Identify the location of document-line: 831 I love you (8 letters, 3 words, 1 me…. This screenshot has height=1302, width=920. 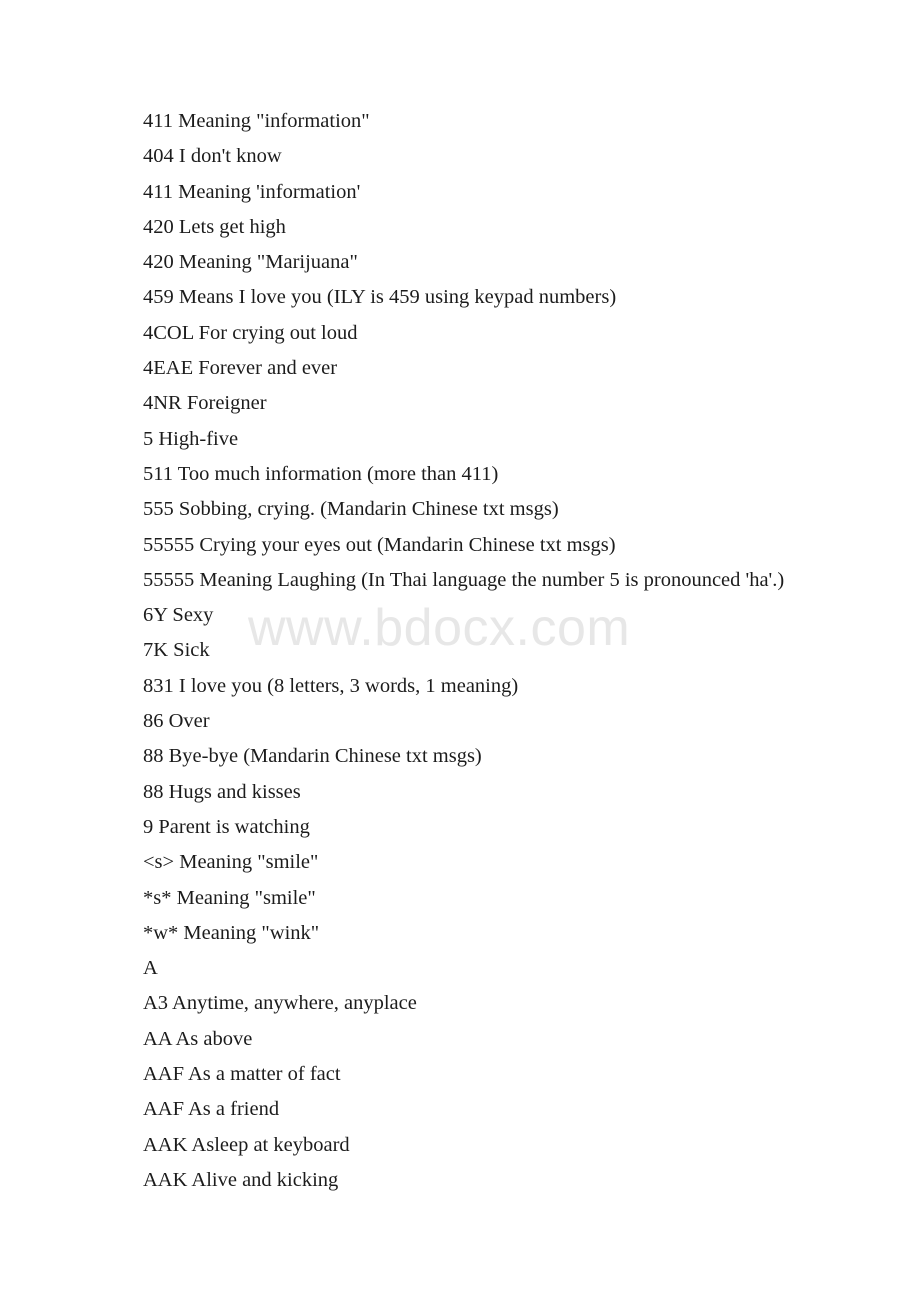
(331, 685).